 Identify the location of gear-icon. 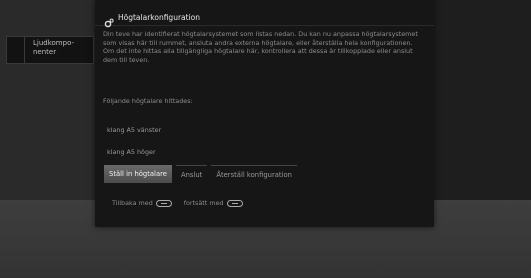
(109, 20).